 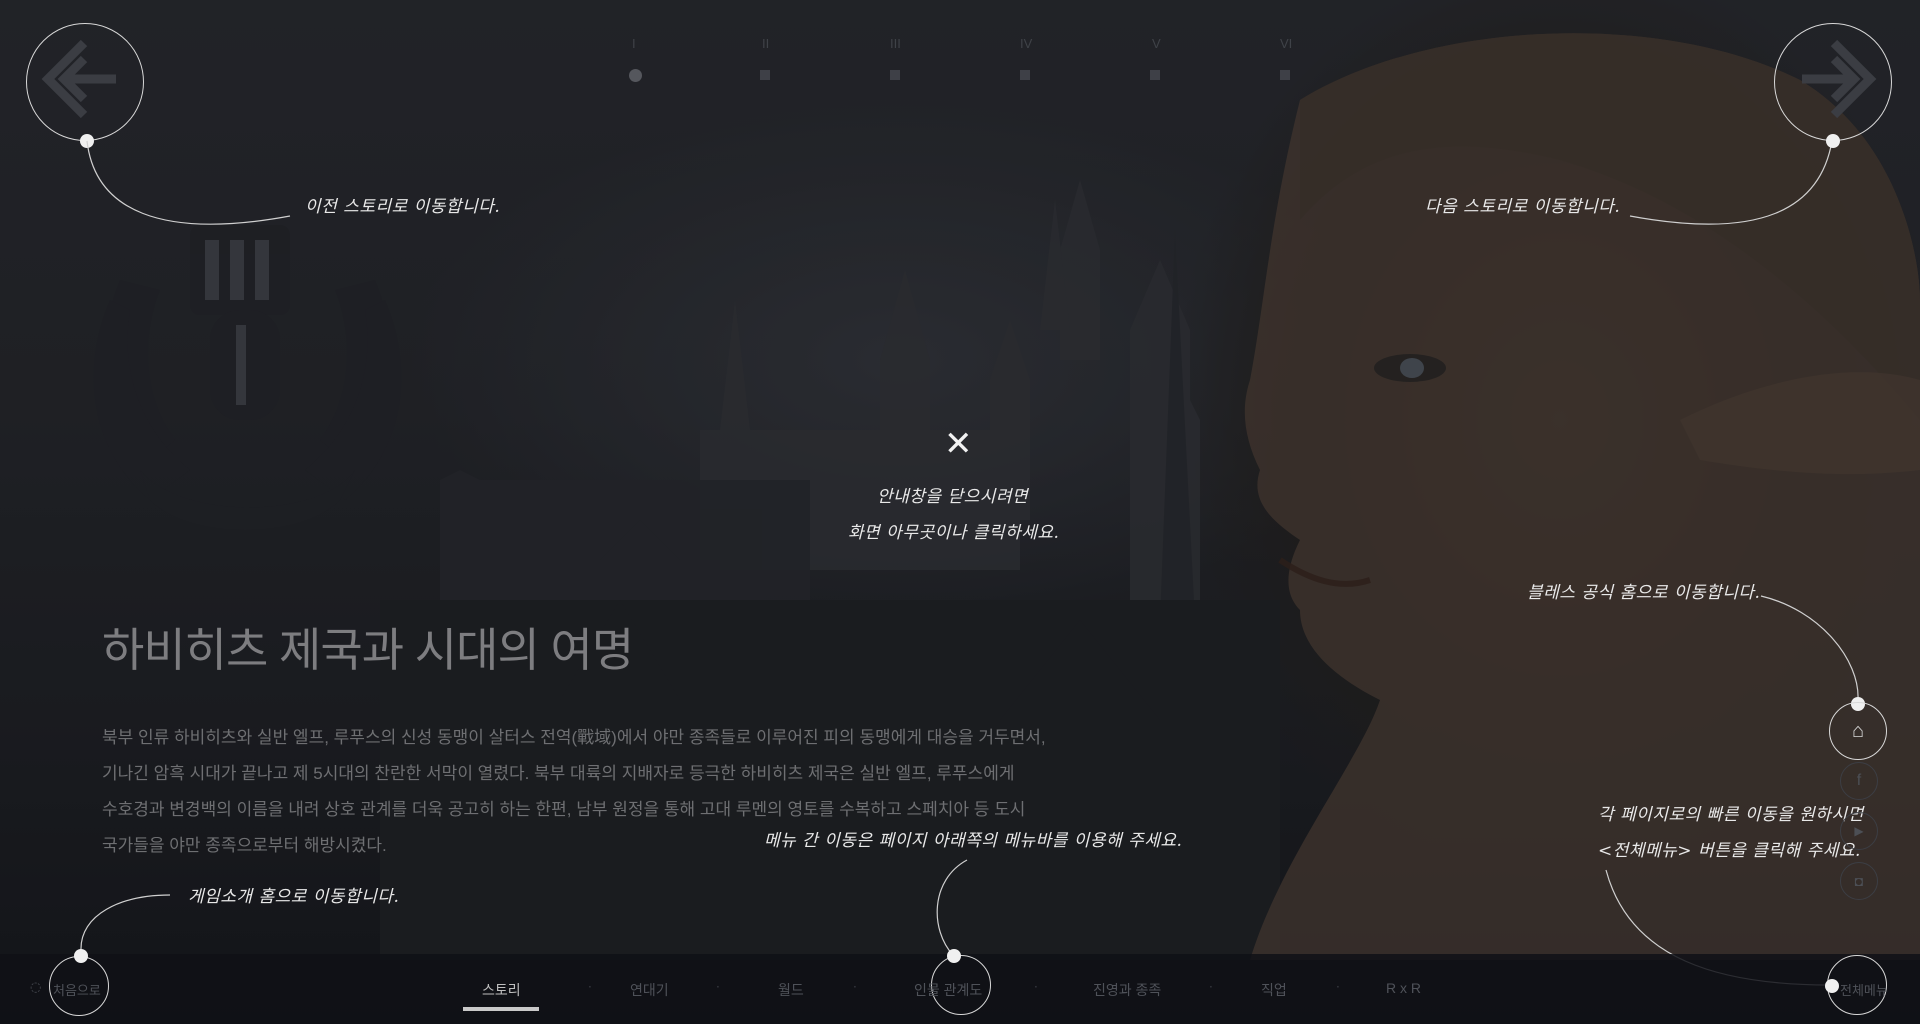 What do you see at coordinates (1731, 815) in the screenshot?
I see `allmenu-hint-line1: 각 페이지로의 빠른 이동을 원하시면` at bounding box center [1731, 815].